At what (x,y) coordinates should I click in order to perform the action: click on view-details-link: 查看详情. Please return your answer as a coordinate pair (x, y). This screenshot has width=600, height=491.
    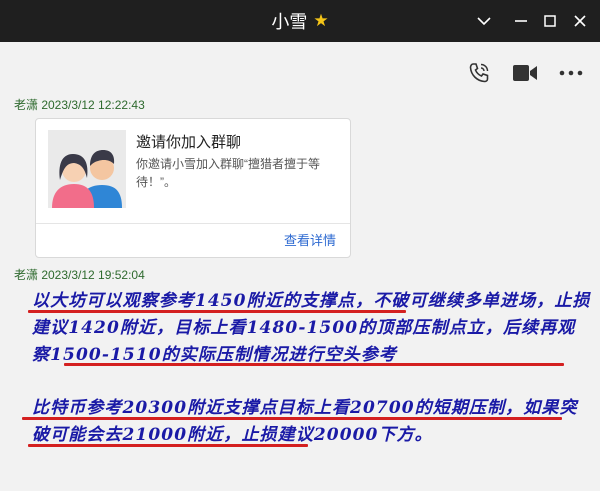
    Looking at the image, I should click on (310, 239).